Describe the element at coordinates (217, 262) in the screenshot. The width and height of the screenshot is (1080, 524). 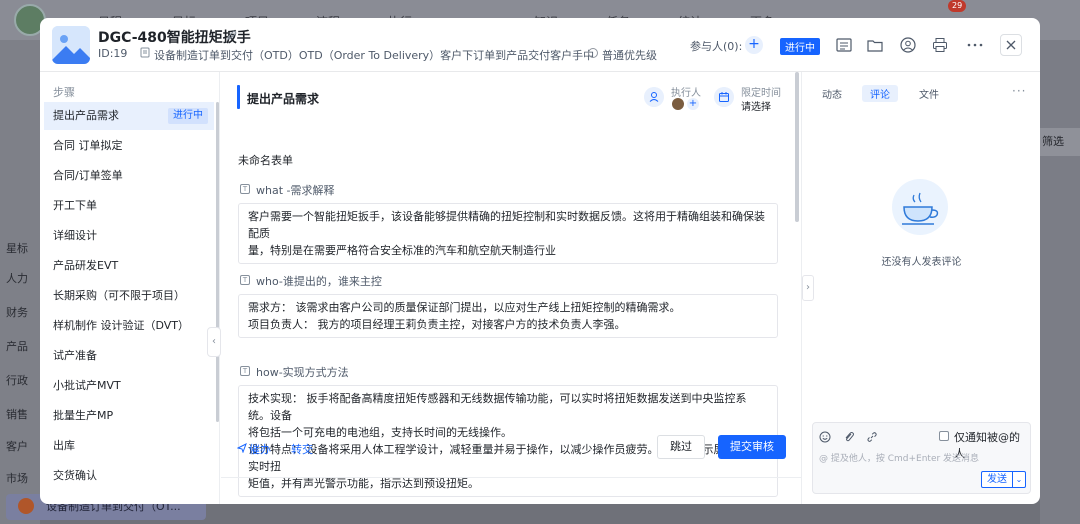
I see `steps-scrollbar` at that location.